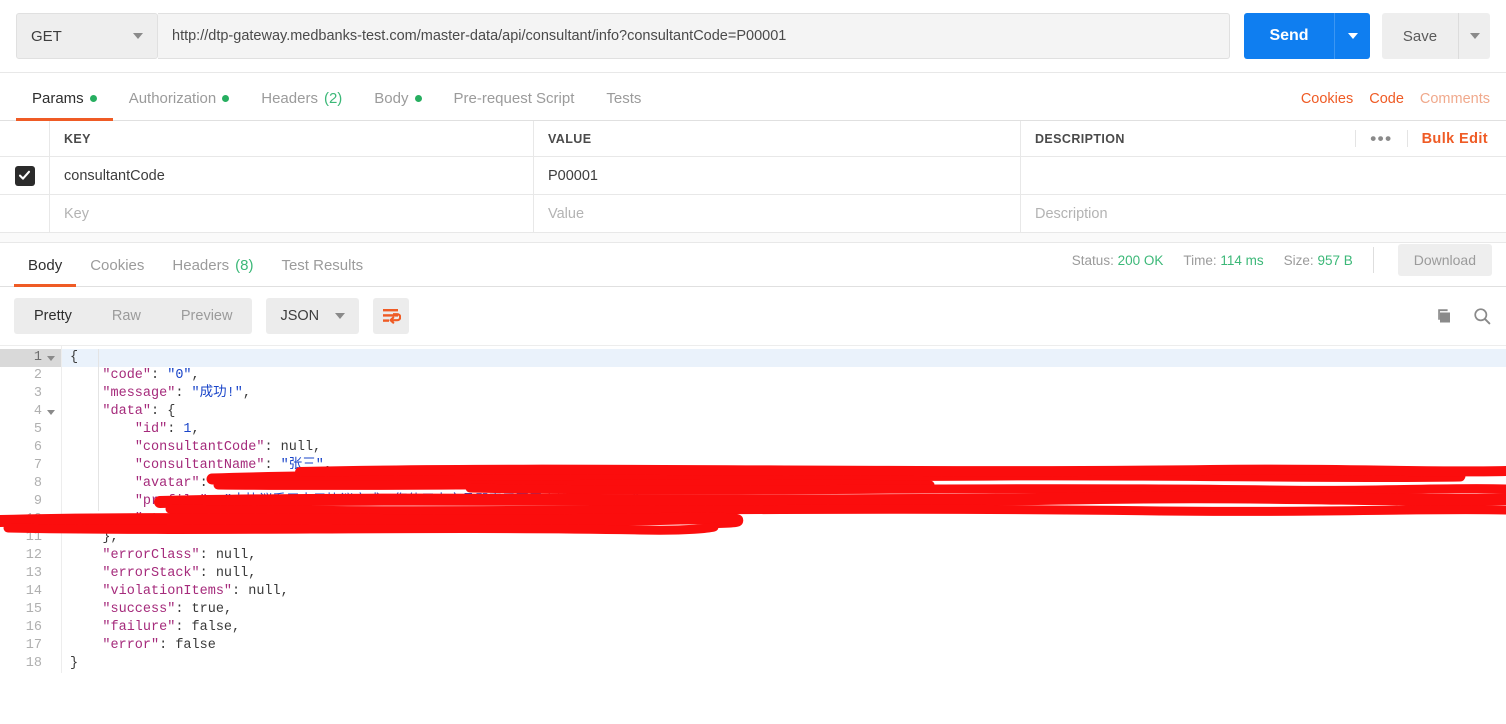 The width and height of the screenshot is (1506, 724). What do you see at coordinates (753, 238) in the screenshot?
I see `response-divider` at bounding box center [753, 238].